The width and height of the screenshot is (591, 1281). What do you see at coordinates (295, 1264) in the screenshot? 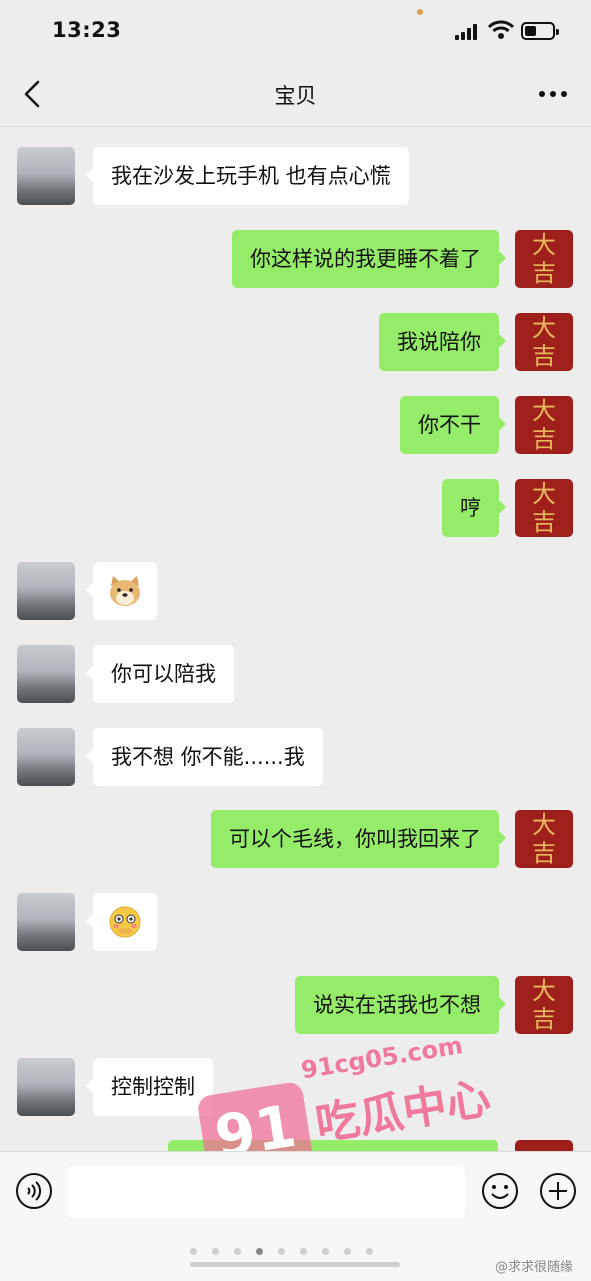
I see `home-indicator` at bounding box center [295, 1264].